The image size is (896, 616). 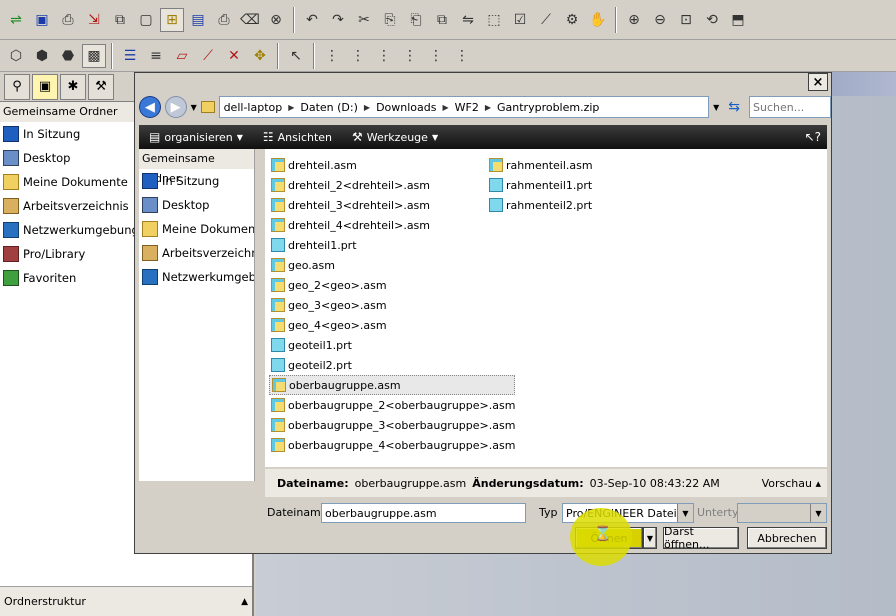 I want to click on open-icon: ⊞, so click(x=172, y=19).